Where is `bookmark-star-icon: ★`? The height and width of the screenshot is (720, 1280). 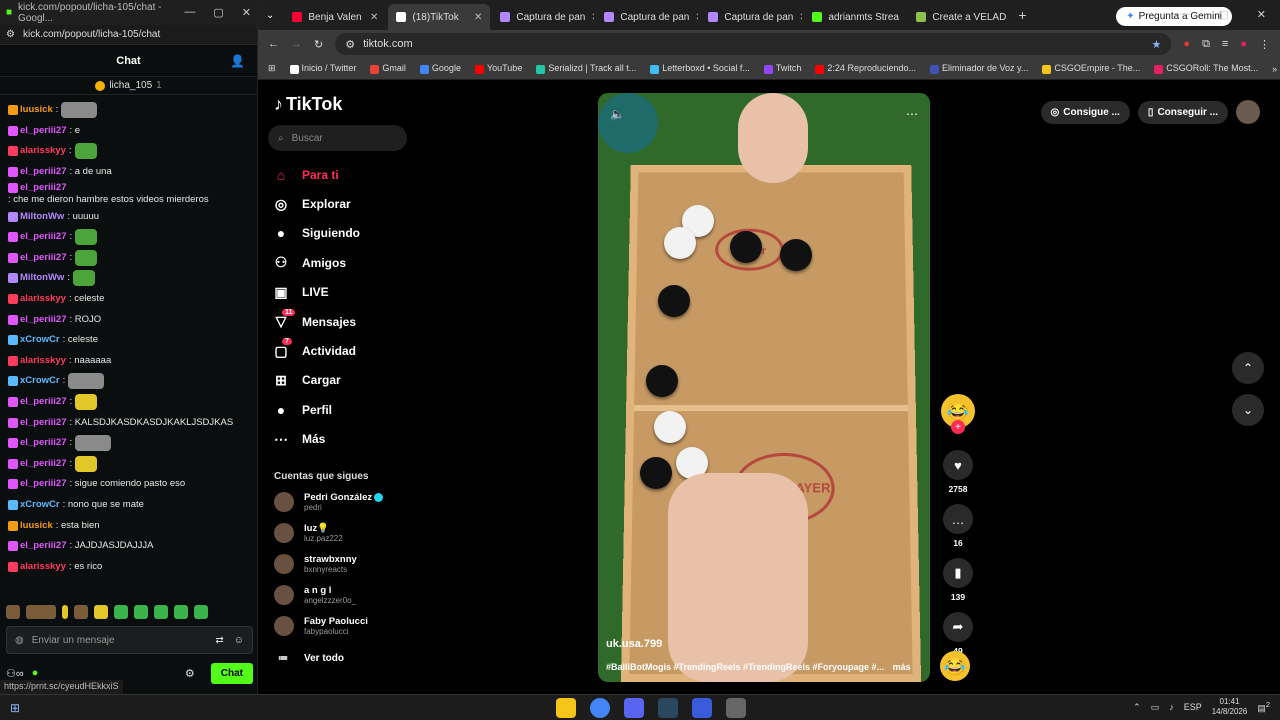
bookmark-star-icon: ★ is located at coordinates (1157, 44).